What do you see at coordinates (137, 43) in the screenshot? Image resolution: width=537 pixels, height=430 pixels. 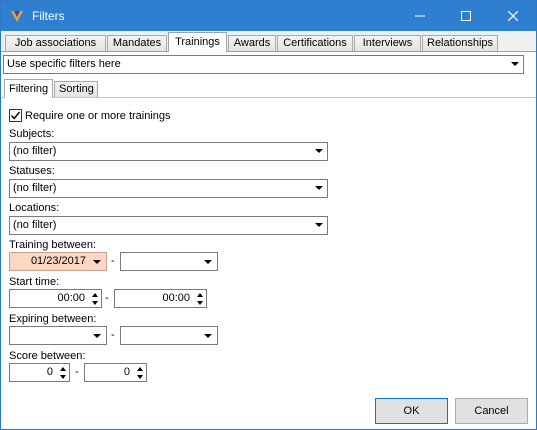 I see `tab-mandates: Mandates` at bounding box center [137, 43].